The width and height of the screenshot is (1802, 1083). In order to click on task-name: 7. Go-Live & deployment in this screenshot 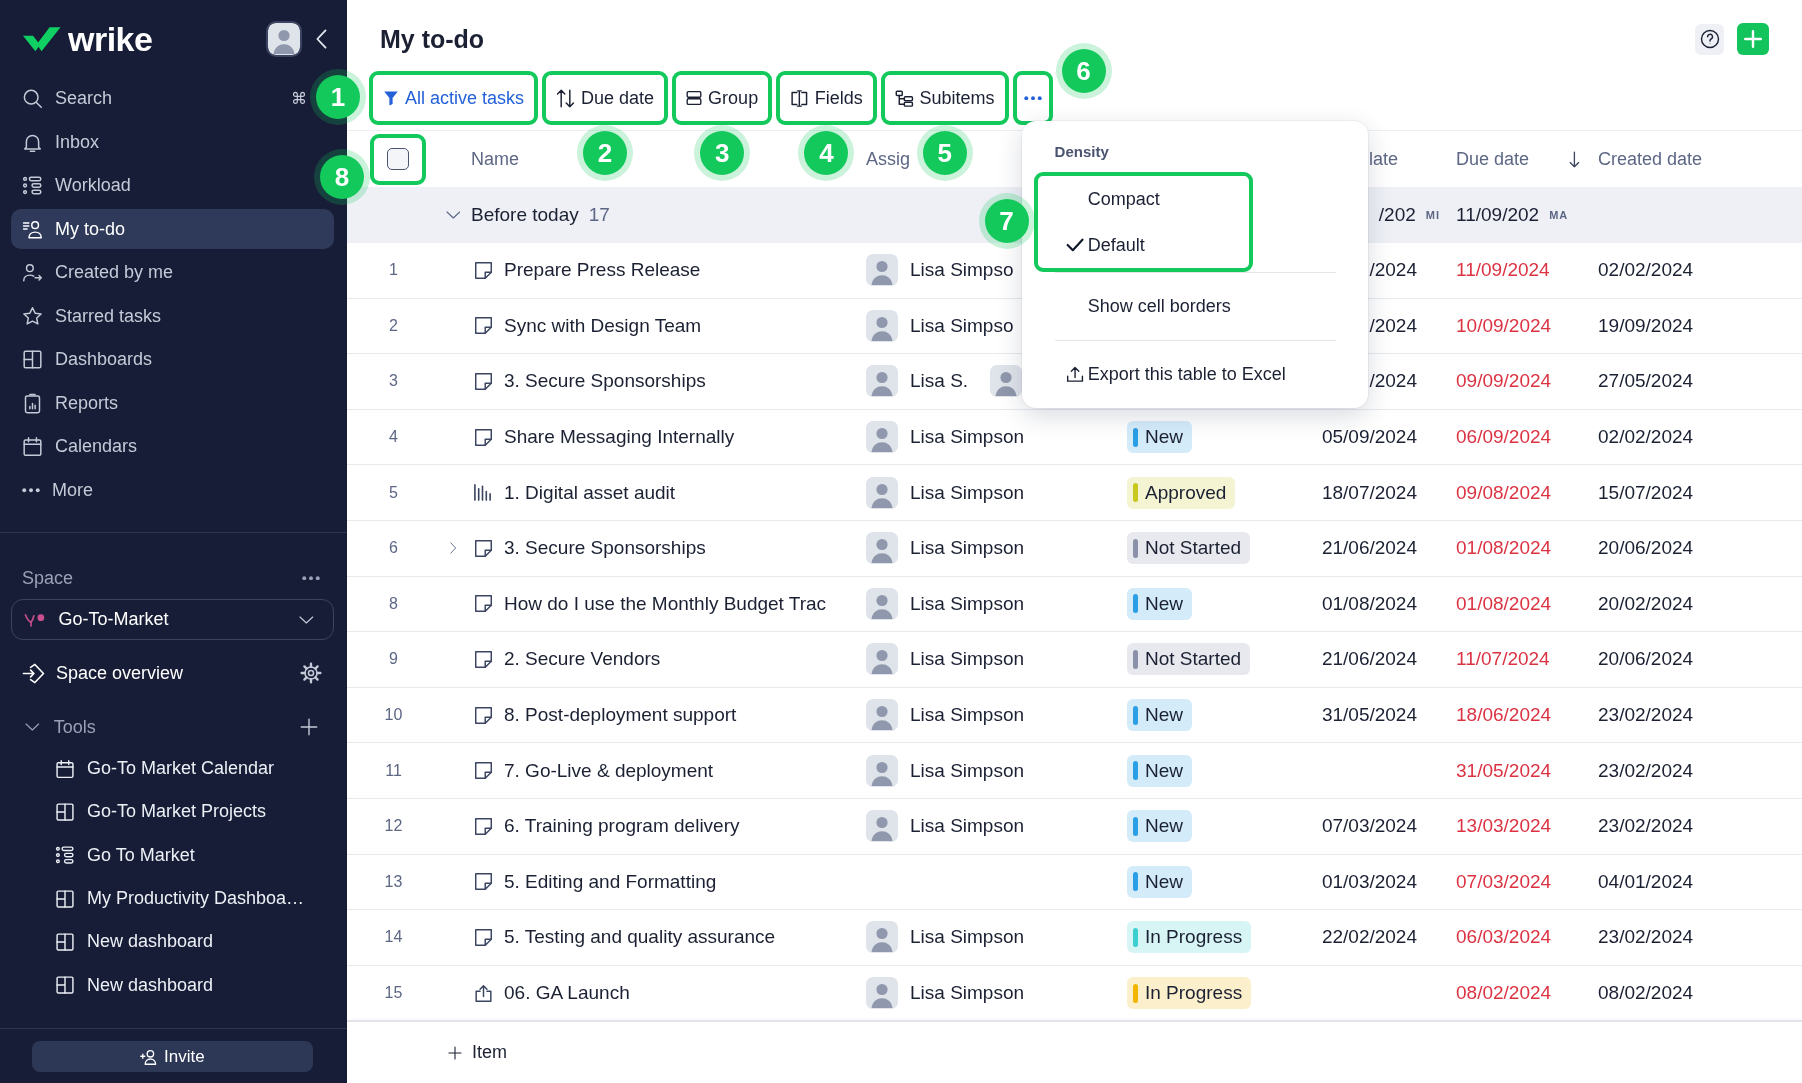, I will do `click(609, 770)`.